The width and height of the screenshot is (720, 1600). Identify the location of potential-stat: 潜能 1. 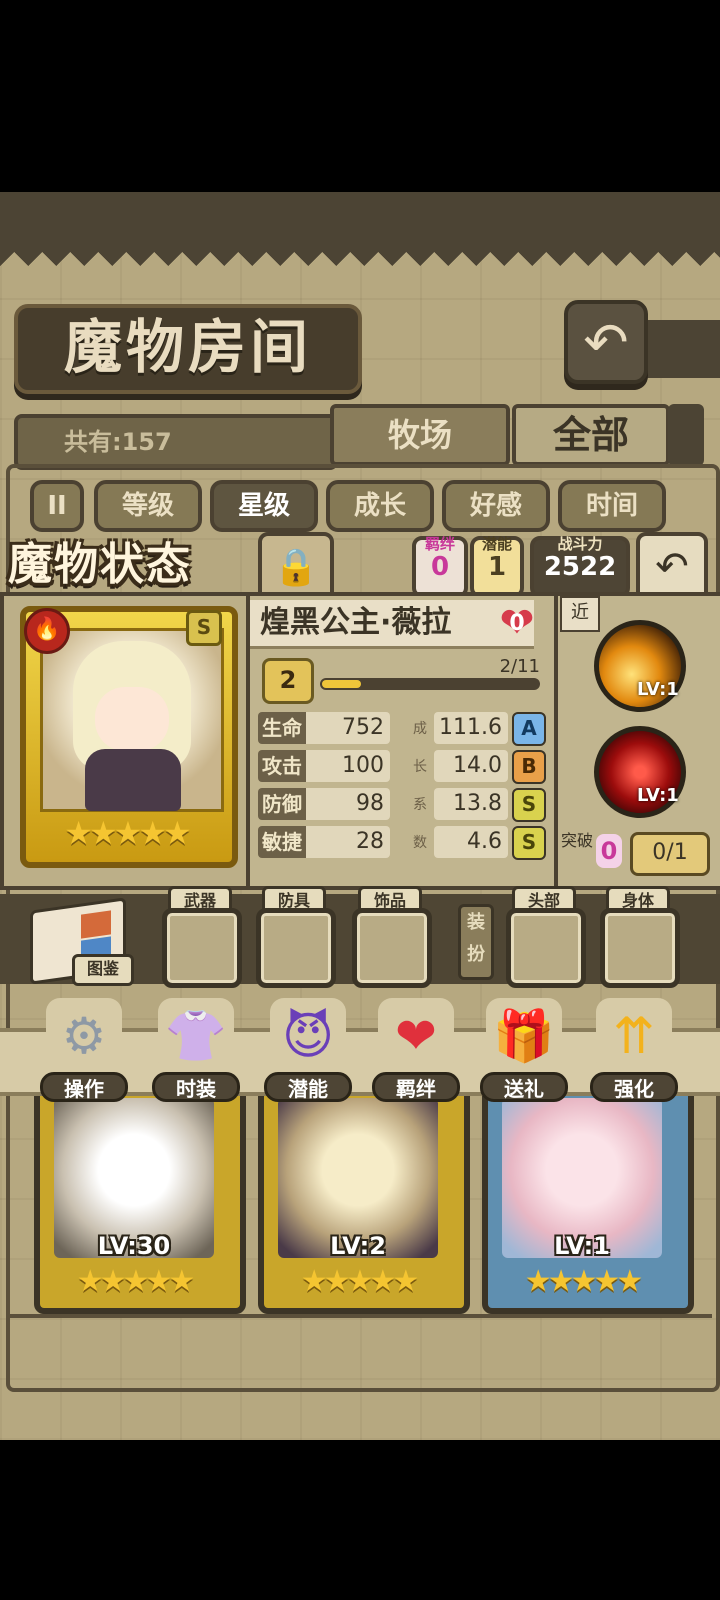
(497, 567).